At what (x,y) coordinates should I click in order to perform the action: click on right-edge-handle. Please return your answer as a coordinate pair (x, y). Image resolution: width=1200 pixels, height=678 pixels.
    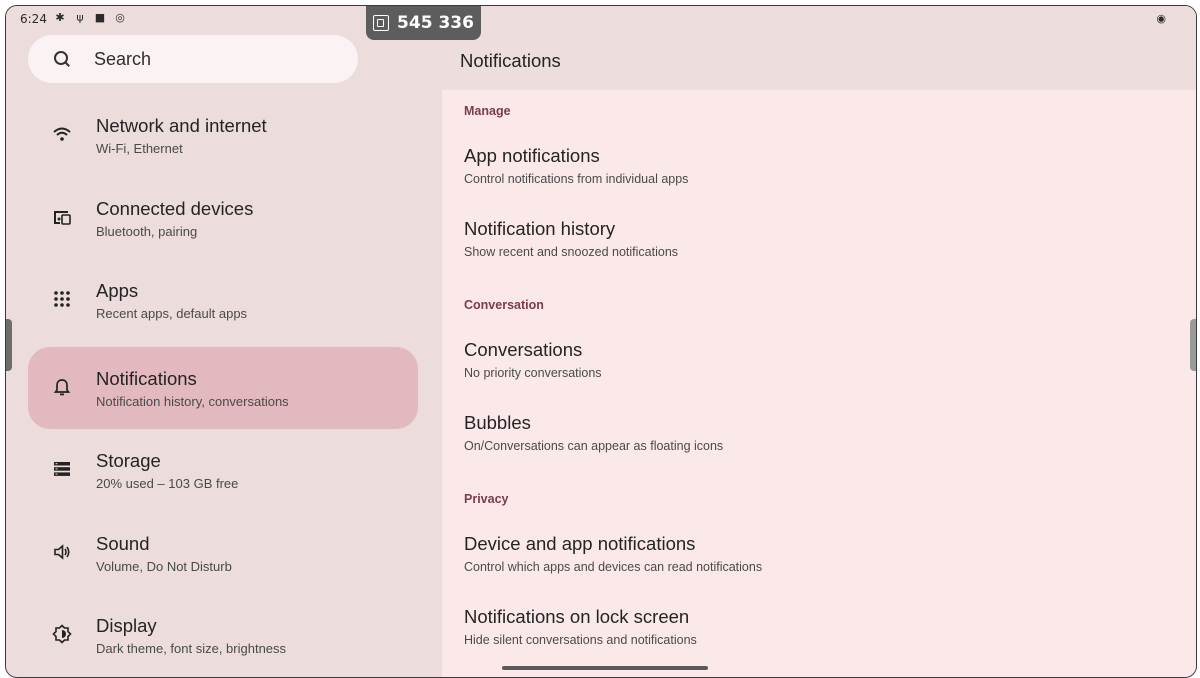
    Looking at the image, I should click on (1193, 345).